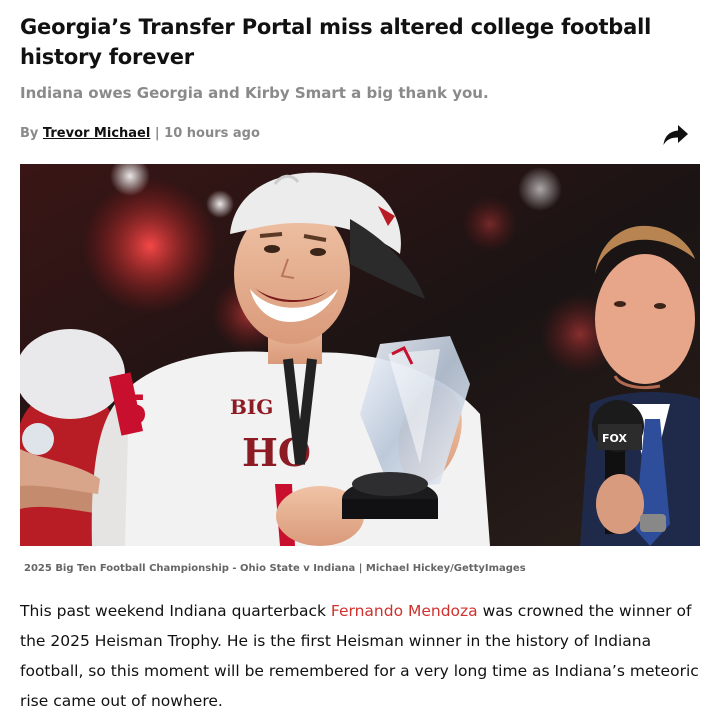 The image size is (720, 720). I want to click on player-link: Fernando Mendoza, so click(404, 611).